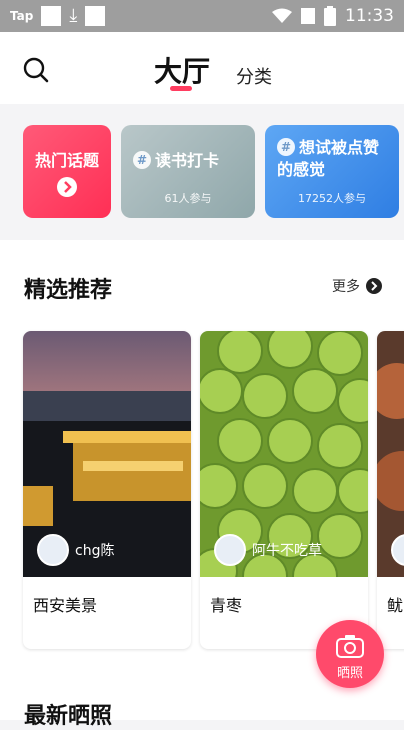  I want to click on topic-title: 热门话题, so click(67, 160).